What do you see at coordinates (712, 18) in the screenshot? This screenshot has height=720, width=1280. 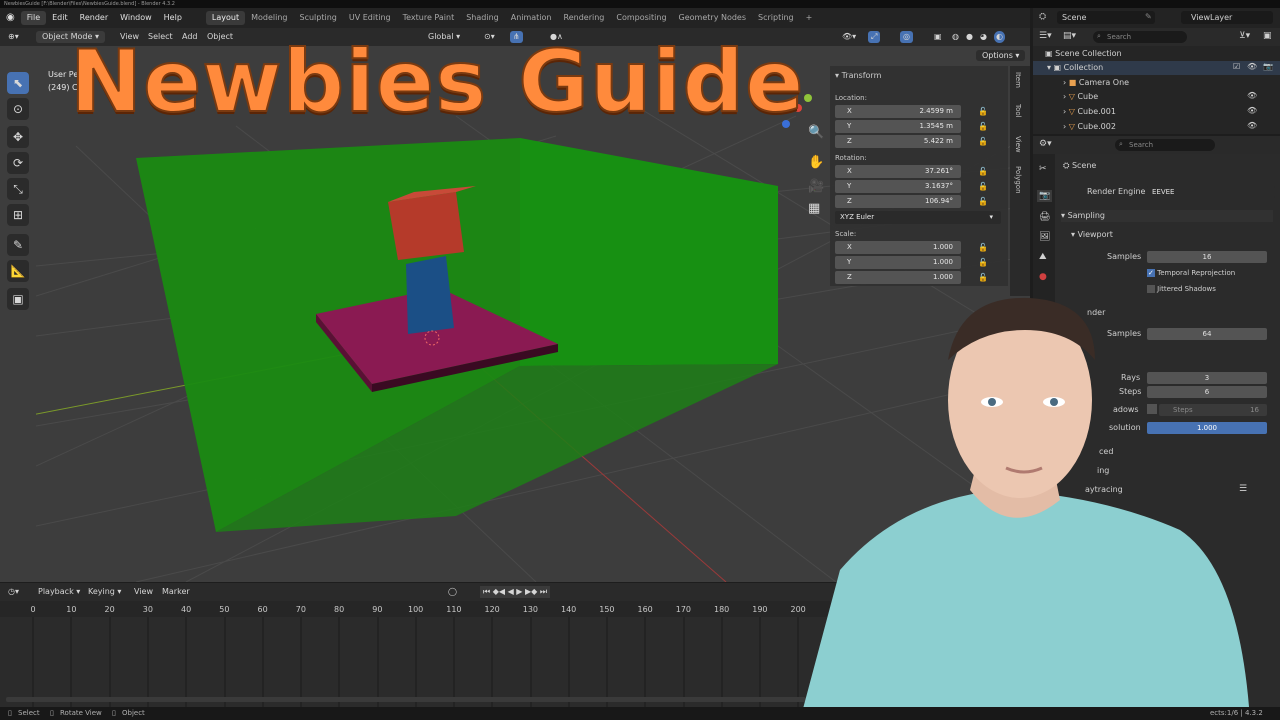 I see `tab-geometry-nodes: Geometry Nodes` at bounding box center [712, 18].